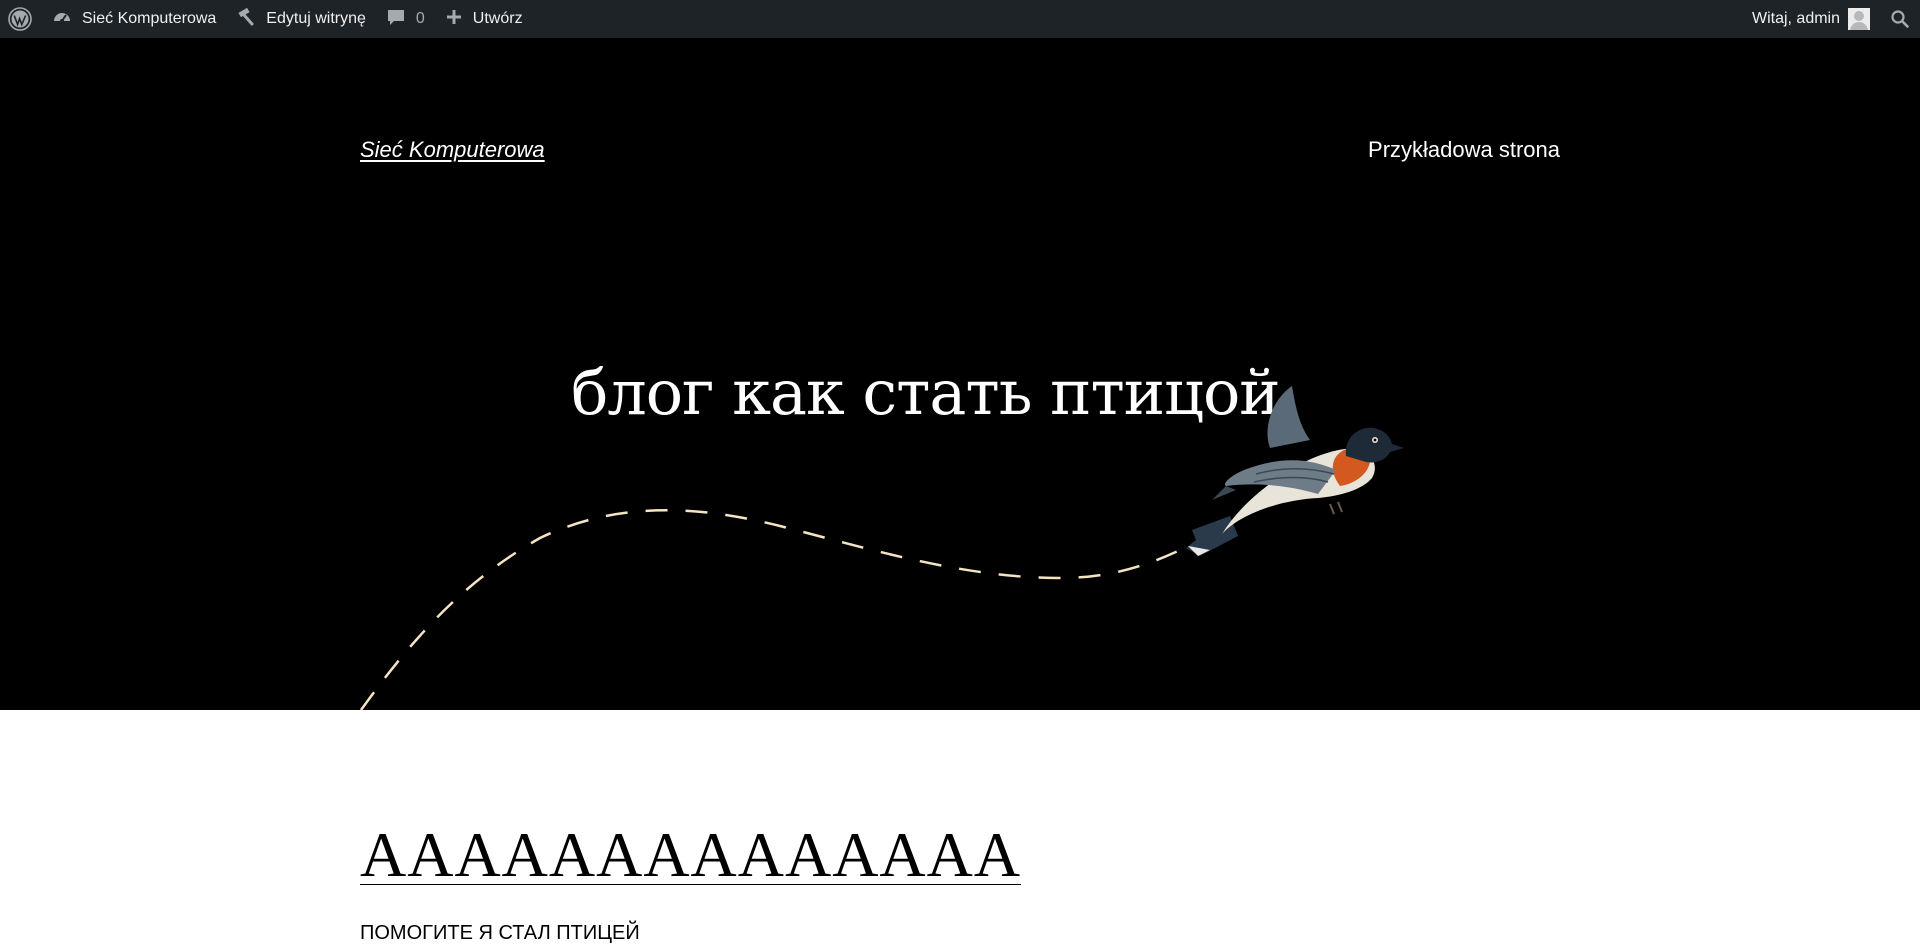  What do you see at coordinates (497, 18) in the screenshot?
I see `new-label: Utwórz` at bounding box center [497, 18].